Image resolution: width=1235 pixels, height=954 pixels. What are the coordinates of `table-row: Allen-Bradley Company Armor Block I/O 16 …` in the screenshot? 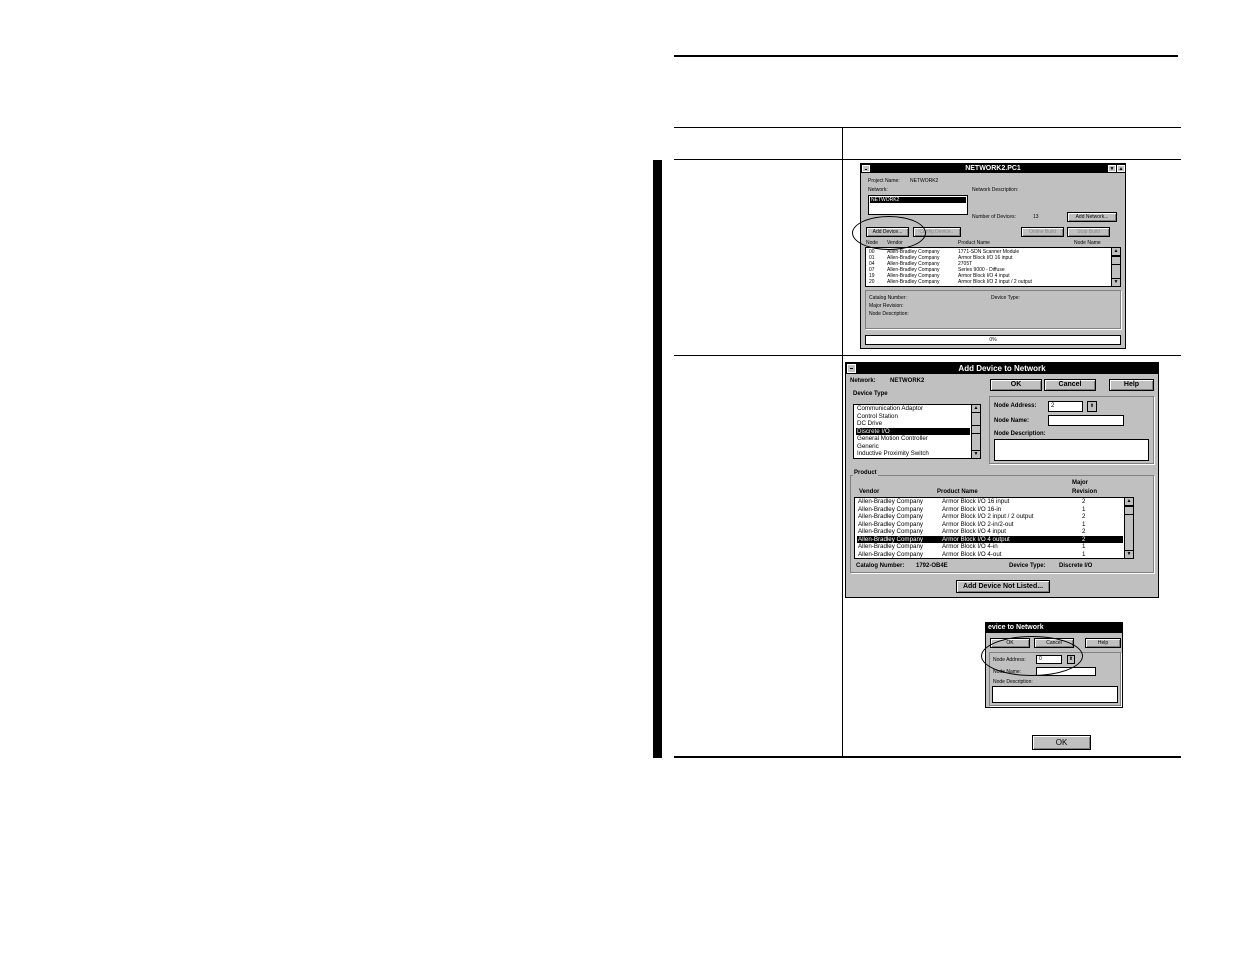 It's located at (990, 502).